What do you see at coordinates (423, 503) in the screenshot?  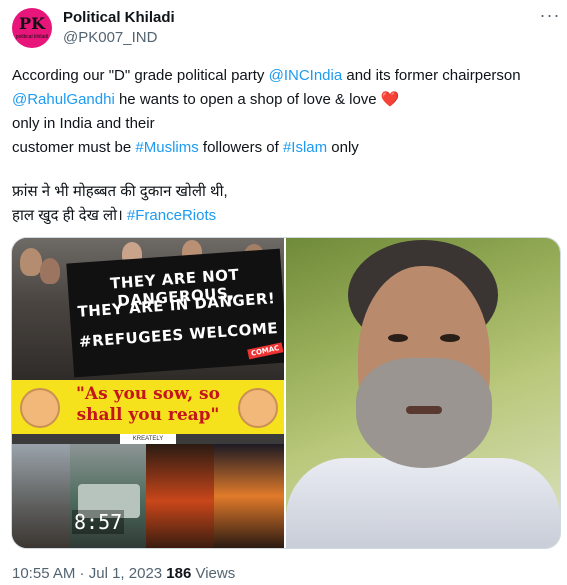 I see `portrait-shirt` at bounding box center [423, 503].